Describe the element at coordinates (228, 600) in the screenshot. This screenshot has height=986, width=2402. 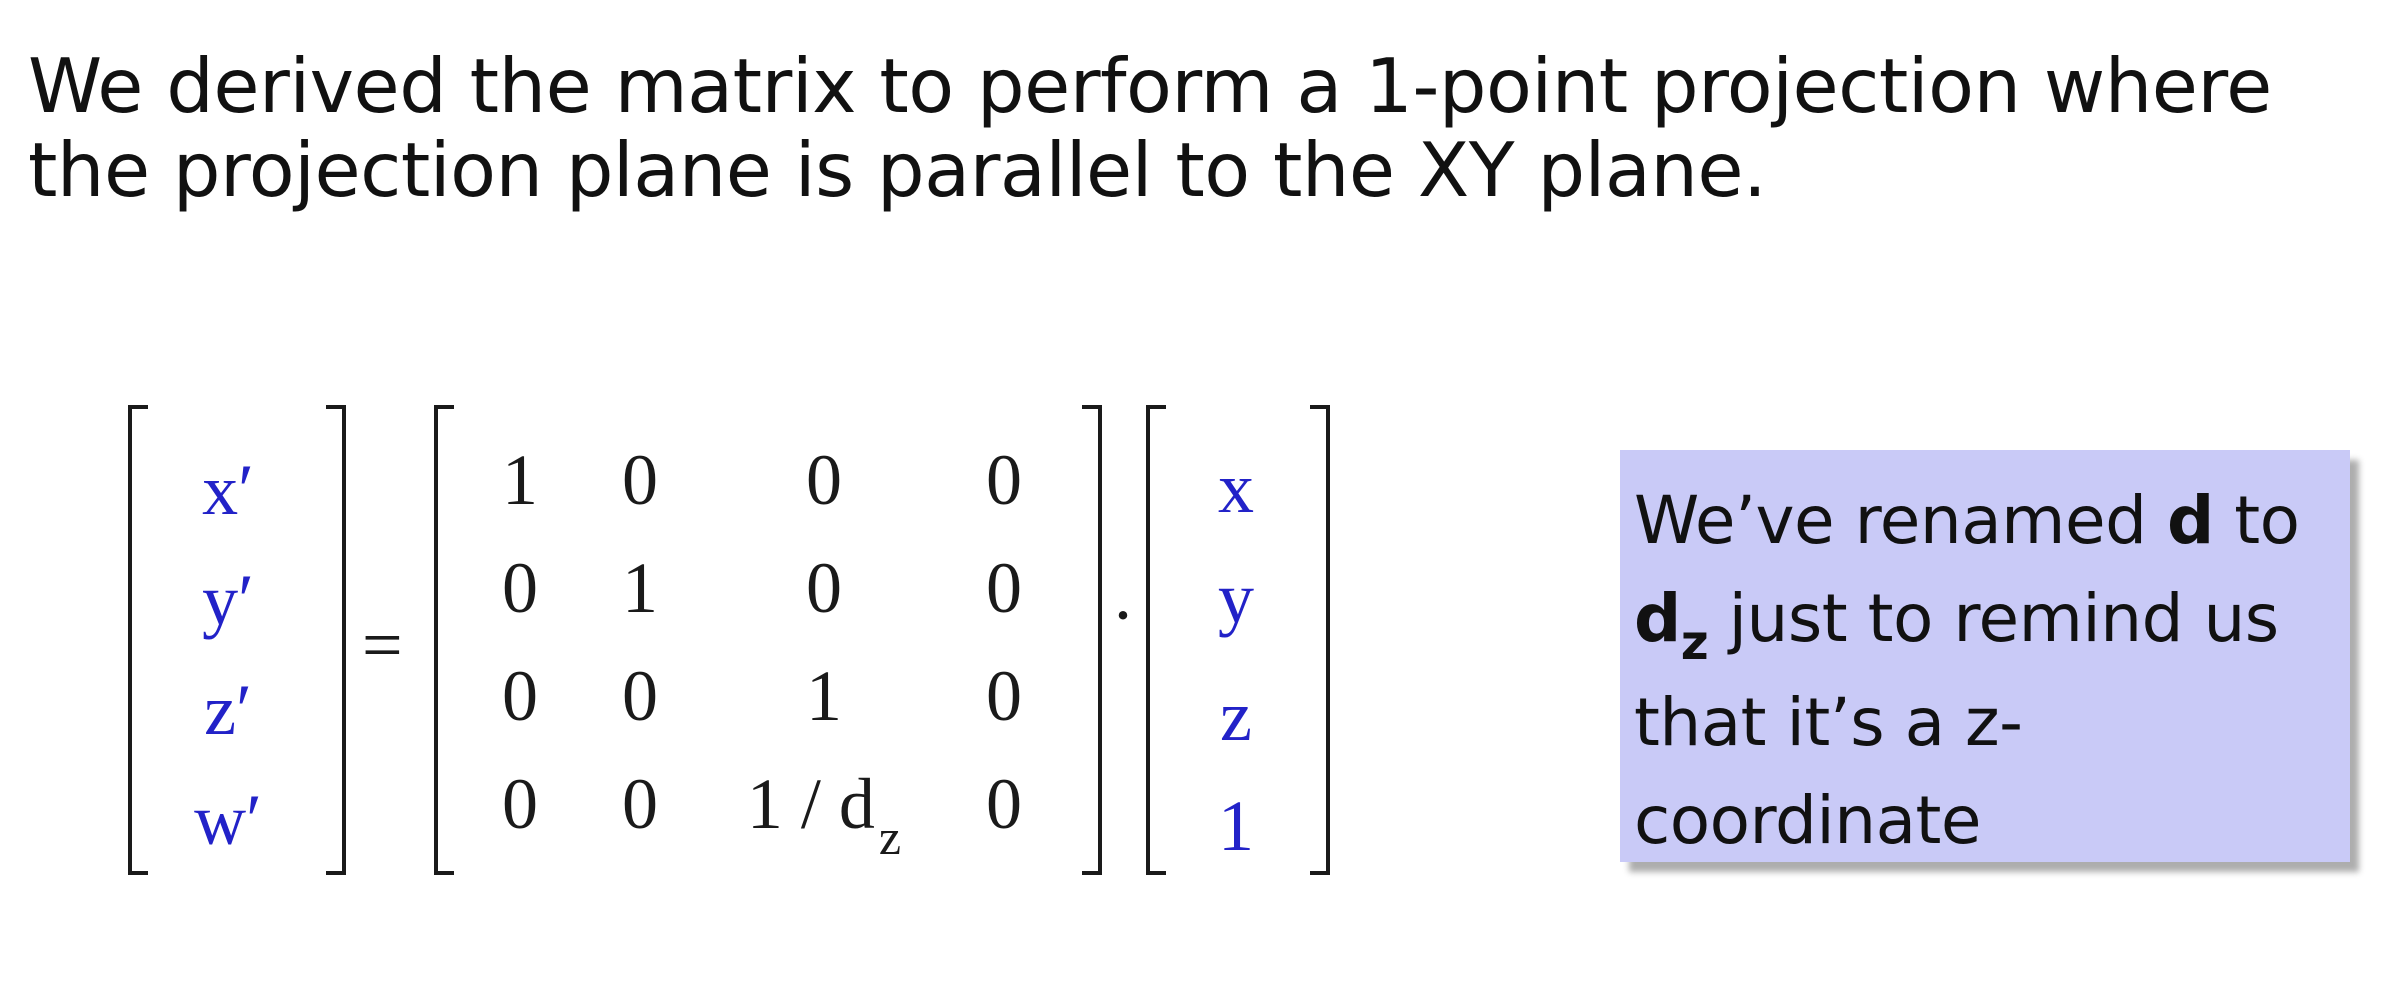
I see `lhs-y-prime: y′` at that location.